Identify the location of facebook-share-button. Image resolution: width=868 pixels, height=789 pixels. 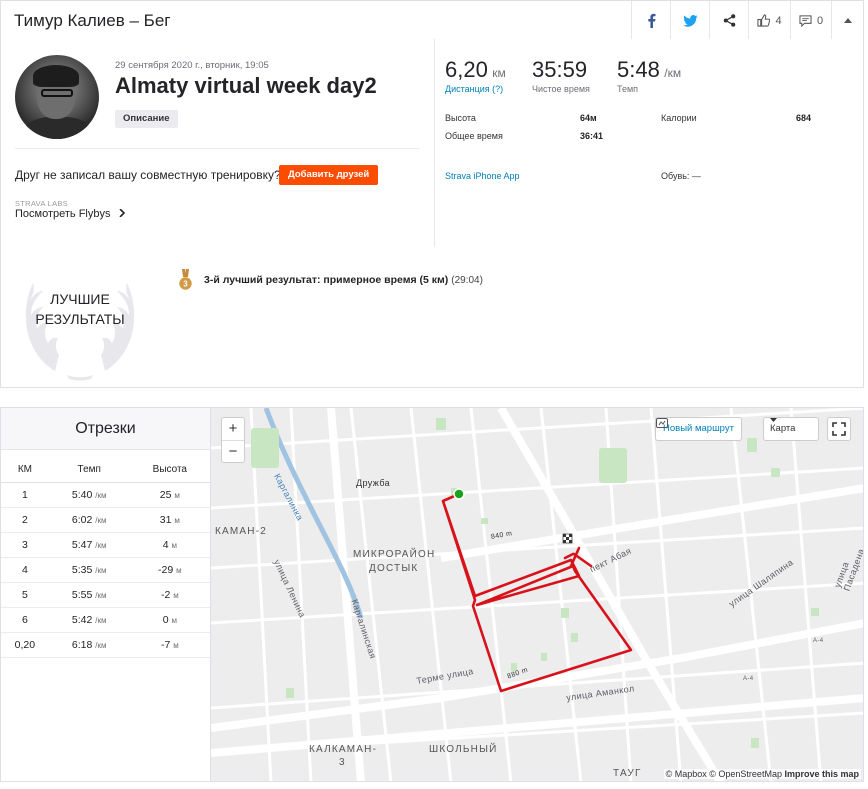
(650, 20).